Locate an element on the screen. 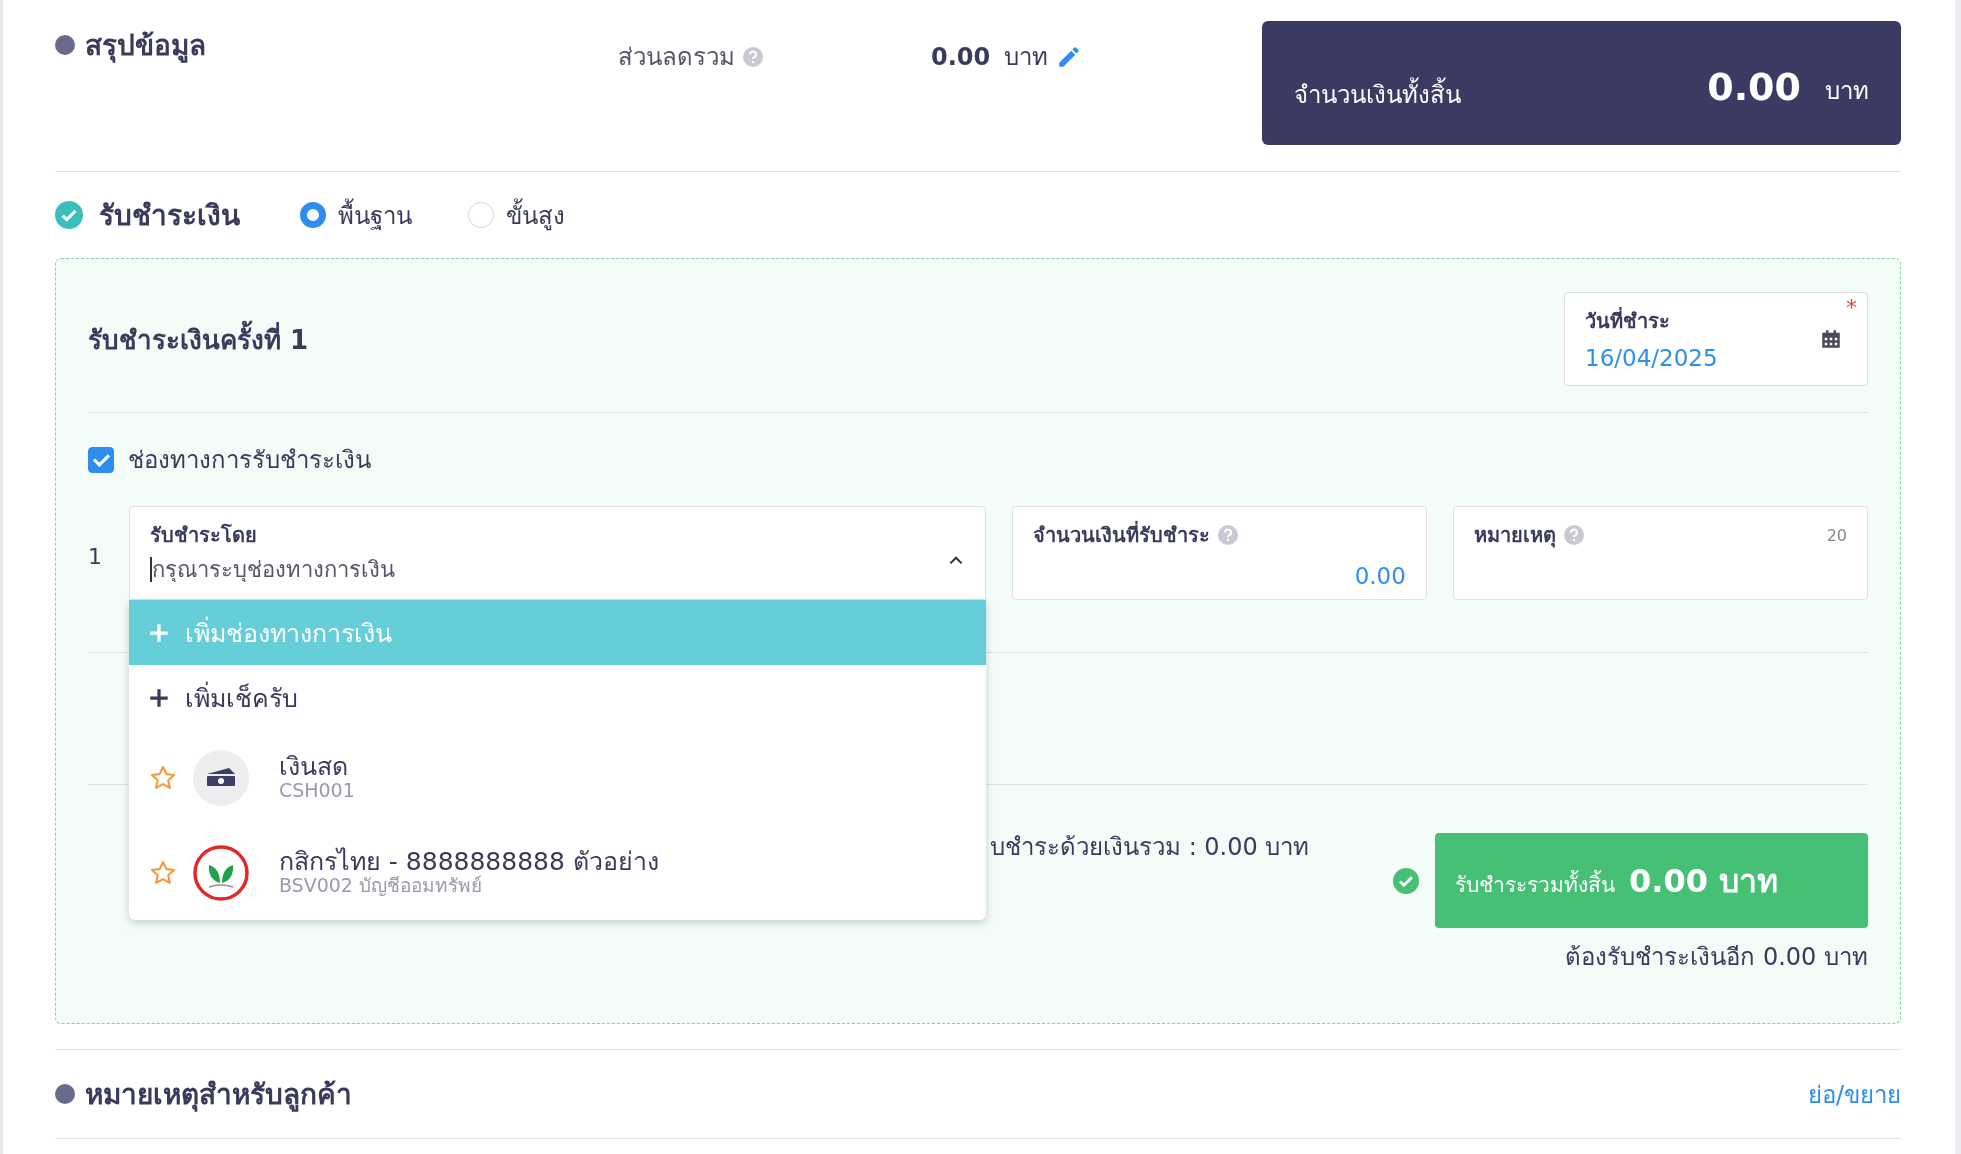 The height and width of the screenshot is (1154, 1961). total-unit: บาท is located at coordinates (1847, 91).